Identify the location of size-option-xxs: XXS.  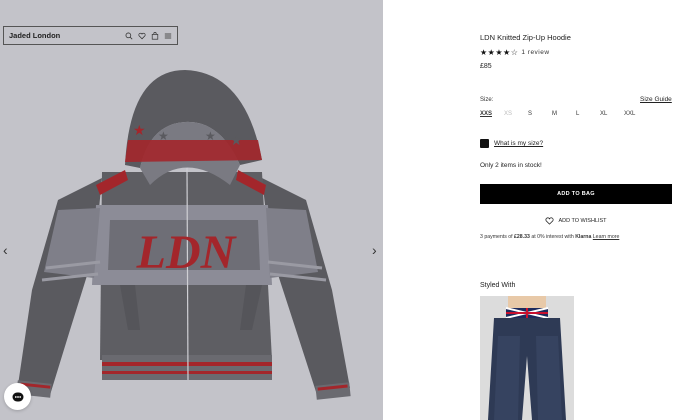
(492, 114).